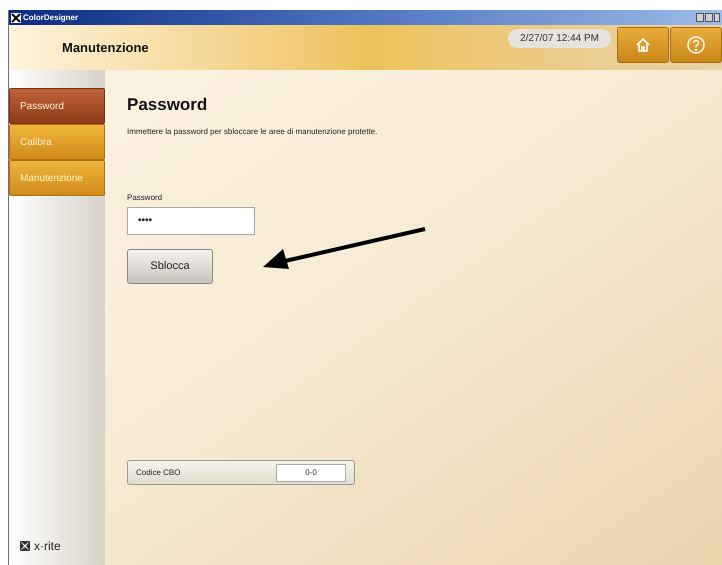 The height and width of the screenshot is (565, 722). Describe the element at coordinates (167, 105) in the screenshot. I see `section-heading: Password` at that location.